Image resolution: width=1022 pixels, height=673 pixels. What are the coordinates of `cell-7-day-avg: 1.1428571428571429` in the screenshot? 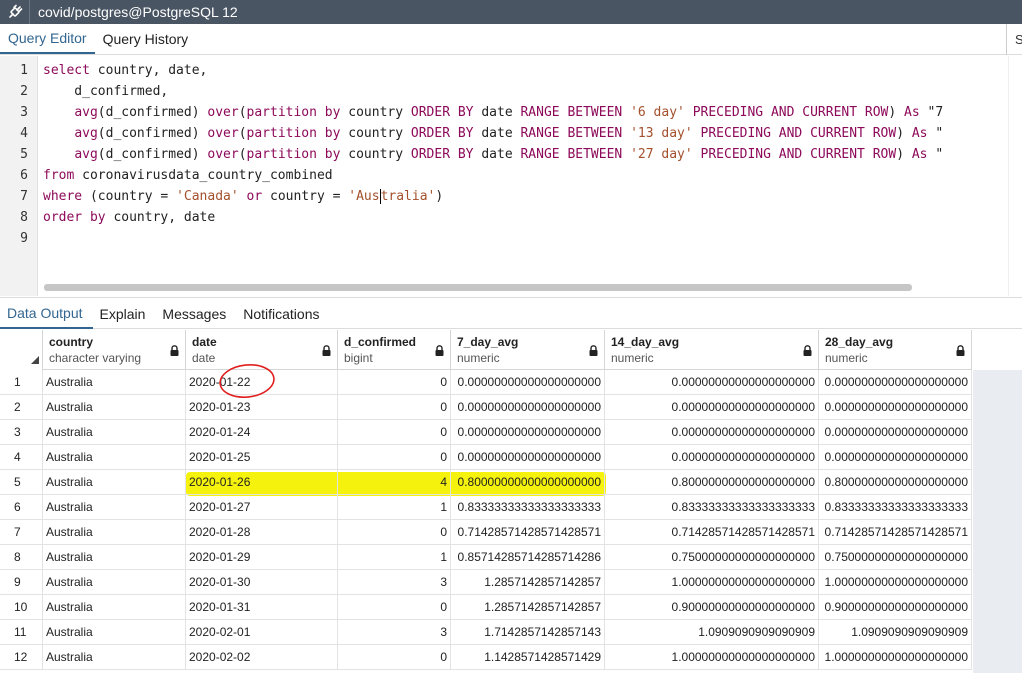 It's located at (528, 657).